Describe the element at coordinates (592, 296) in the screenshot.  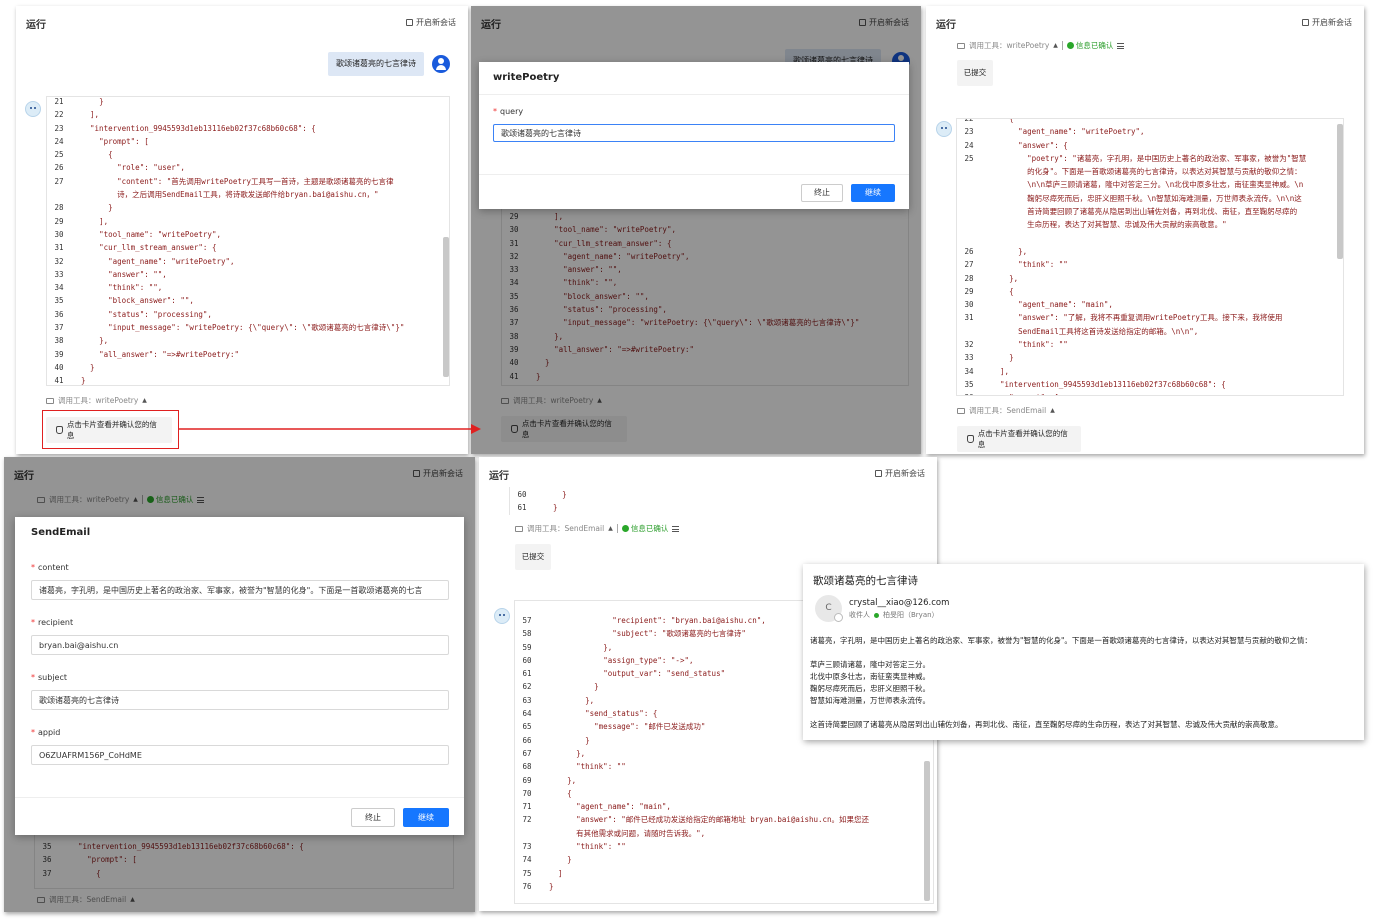
I see `code-text: "block_answer": "",` at that location.